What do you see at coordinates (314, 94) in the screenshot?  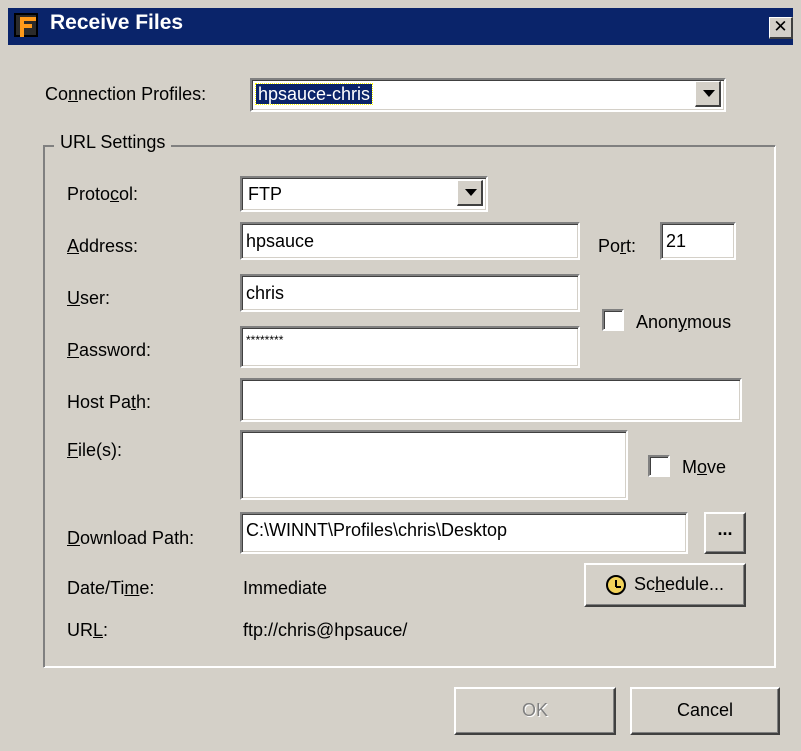 I see `connection-profiles-value: hpsauce-chris` at bounding box center [314, 94].